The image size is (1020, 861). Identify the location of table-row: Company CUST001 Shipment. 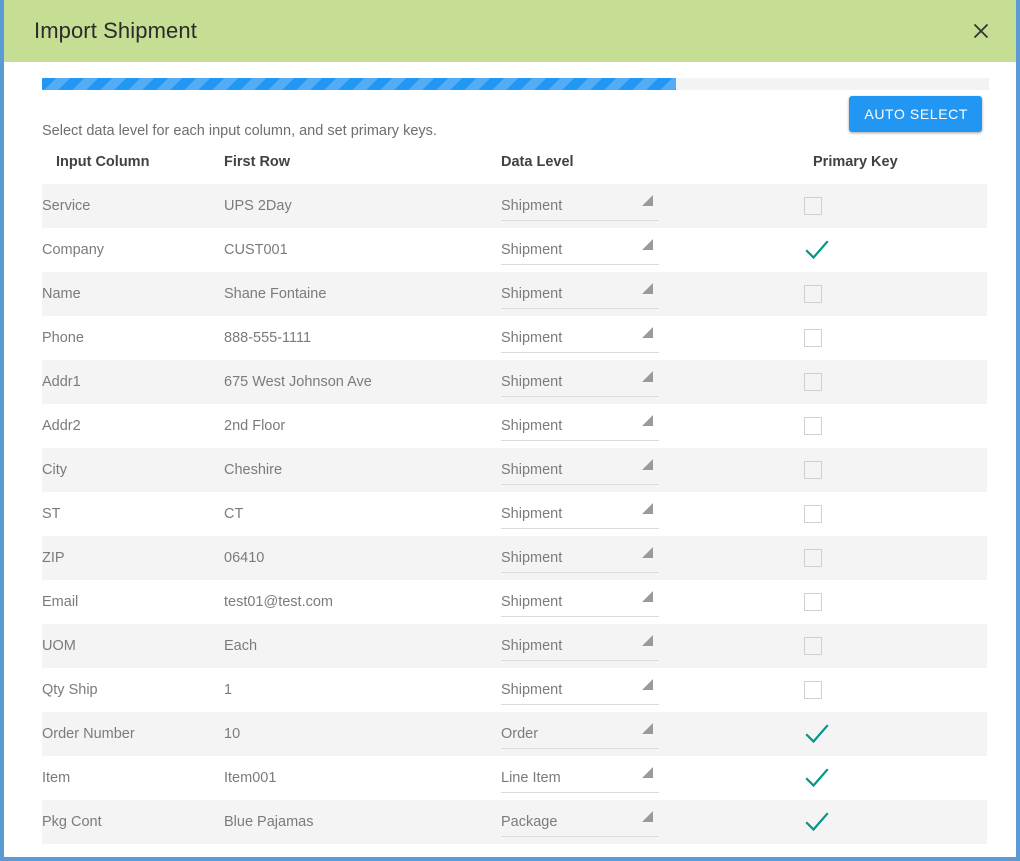
(514, 250).